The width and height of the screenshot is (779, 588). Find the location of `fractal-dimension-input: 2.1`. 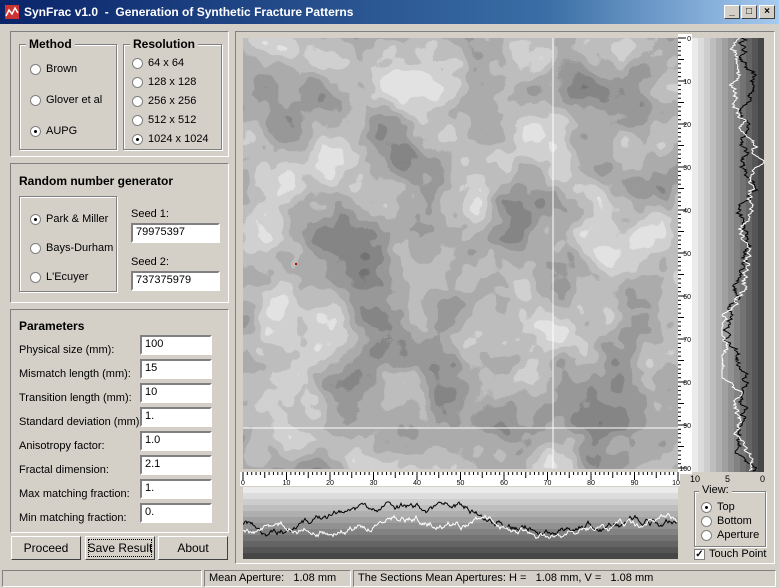

fractal-dimension-input: 2.1 is located at coordinates (176, 465).